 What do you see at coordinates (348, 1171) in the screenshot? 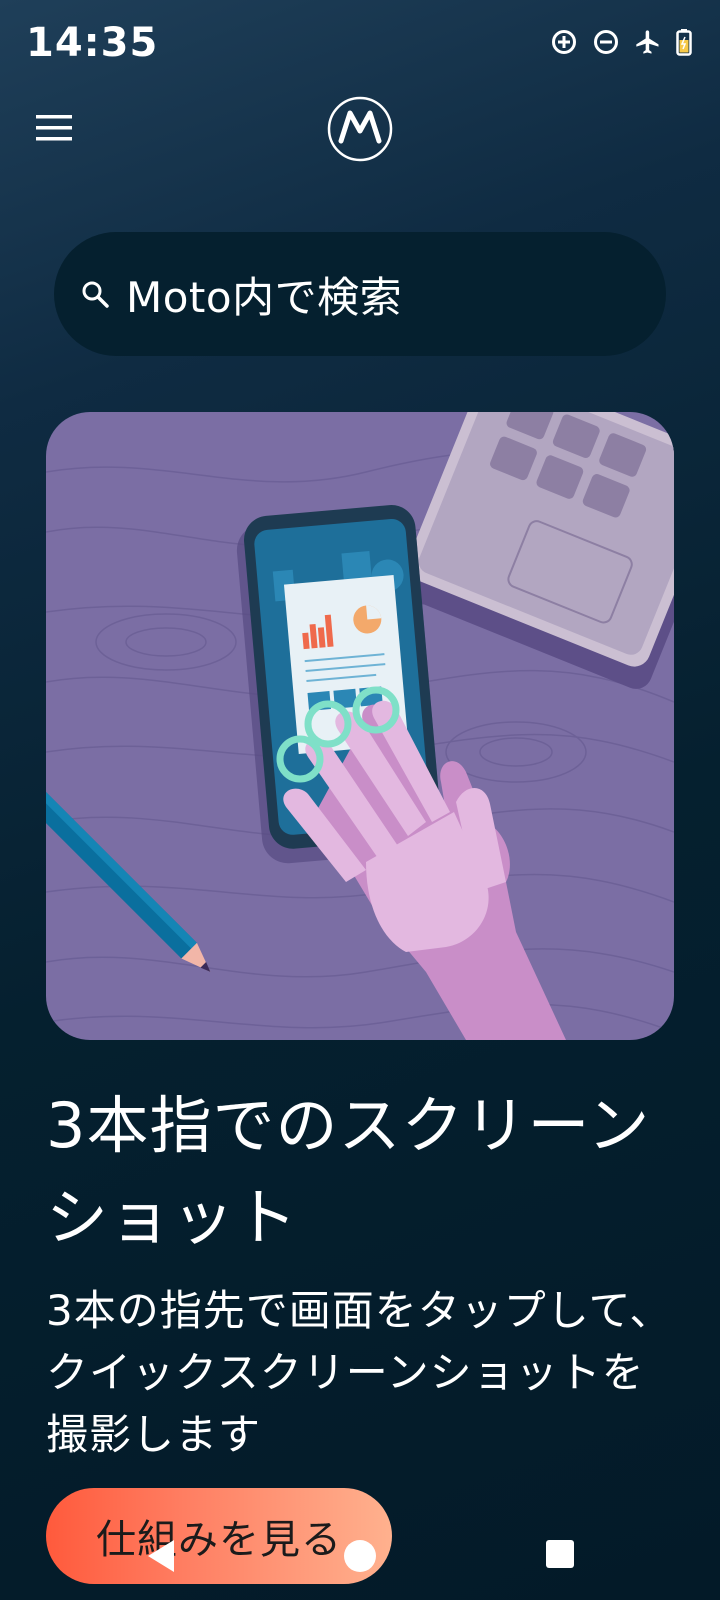
I see `feature-title: 3本指でのスクリーンショット` at bounding box center [348, 1171].